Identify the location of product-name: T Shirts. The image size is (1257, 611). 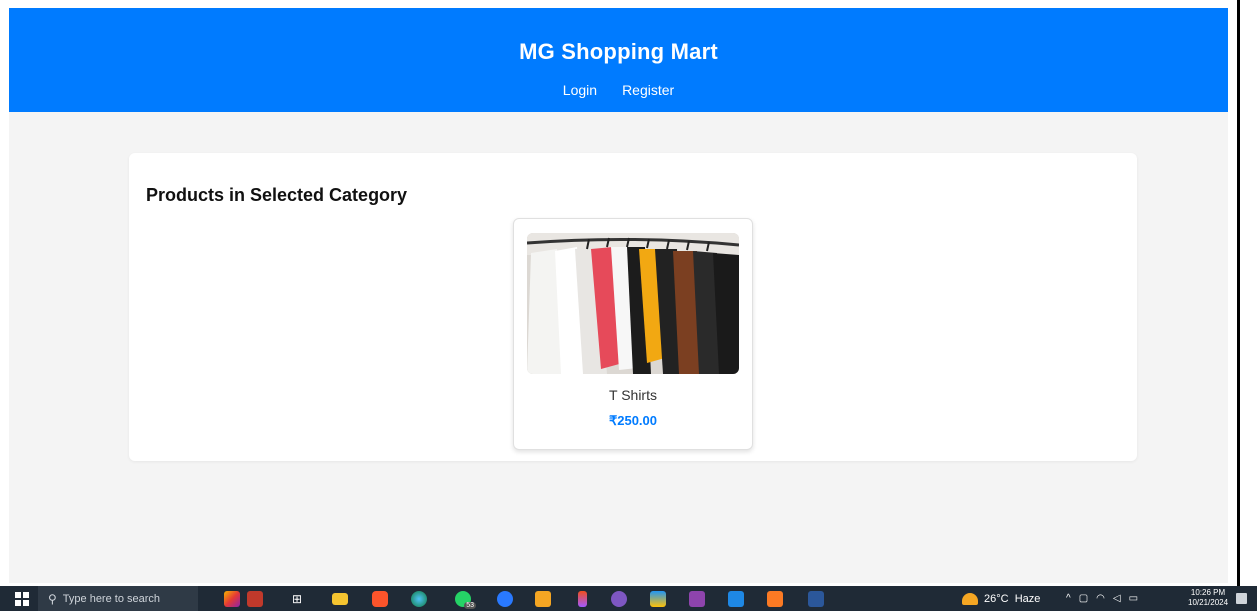
(633, 395).